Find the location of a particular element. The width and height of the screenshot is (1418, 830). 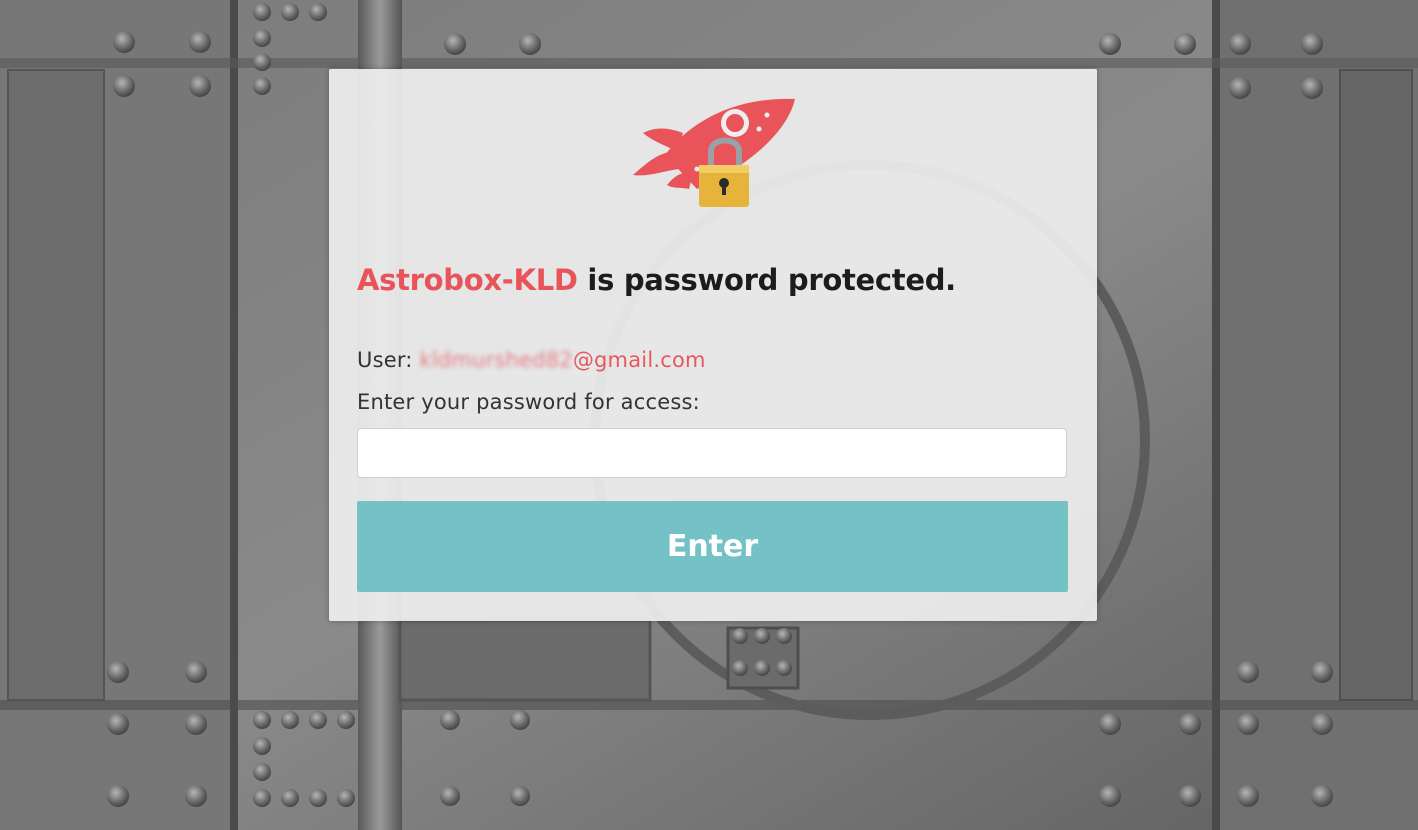

rocket-lock-icon is located at coordinates (714, 152).